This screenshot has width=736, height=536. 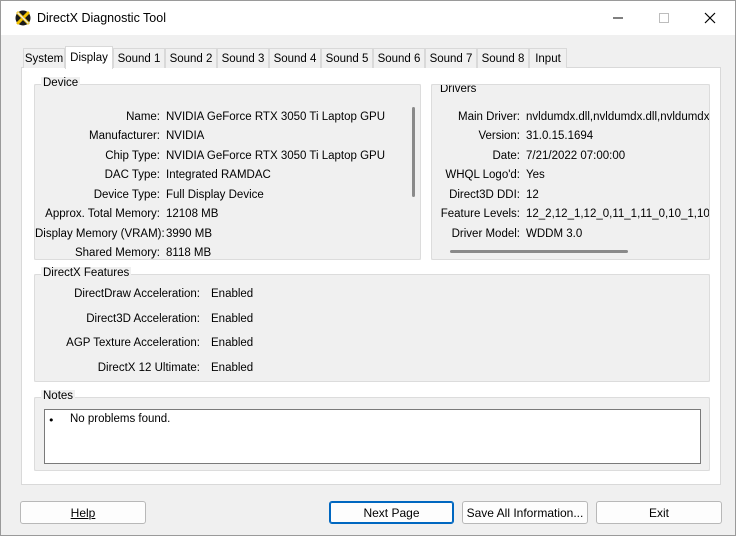 I want to click on drivers-group-title: Drivers, so click(x=458, y=89).